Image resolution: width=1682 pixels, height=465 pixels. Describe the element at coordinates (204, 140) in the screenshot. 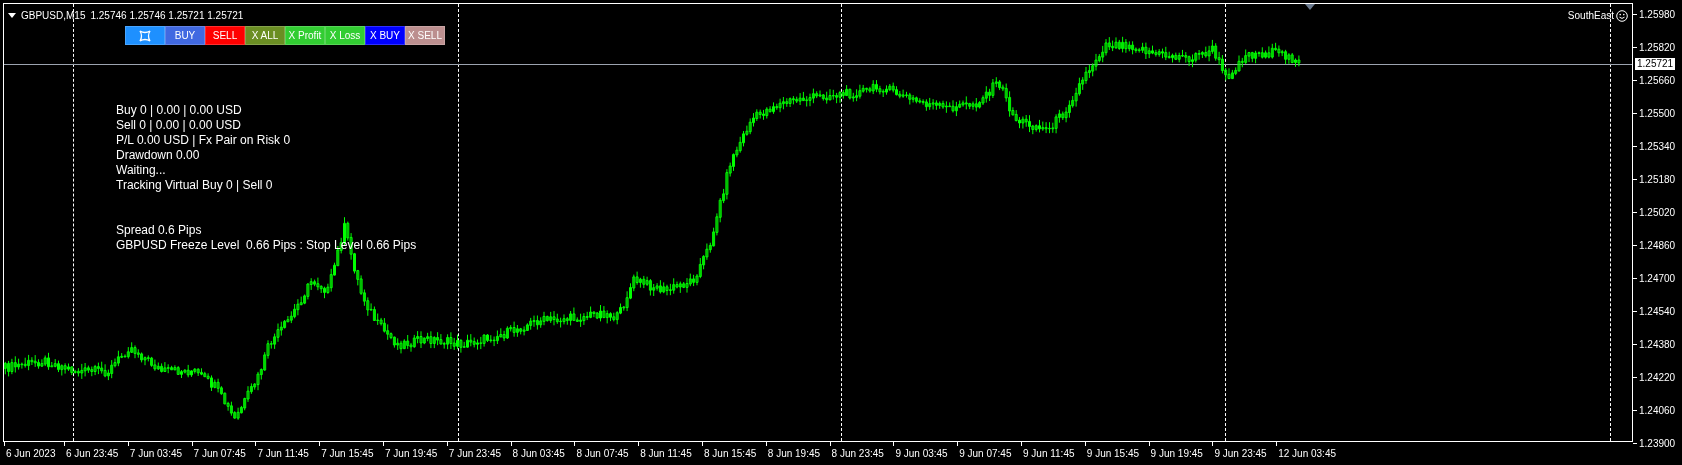

I see `status-text: P/L 0.00 USD | Fx Pair on Risk 0` at that location.